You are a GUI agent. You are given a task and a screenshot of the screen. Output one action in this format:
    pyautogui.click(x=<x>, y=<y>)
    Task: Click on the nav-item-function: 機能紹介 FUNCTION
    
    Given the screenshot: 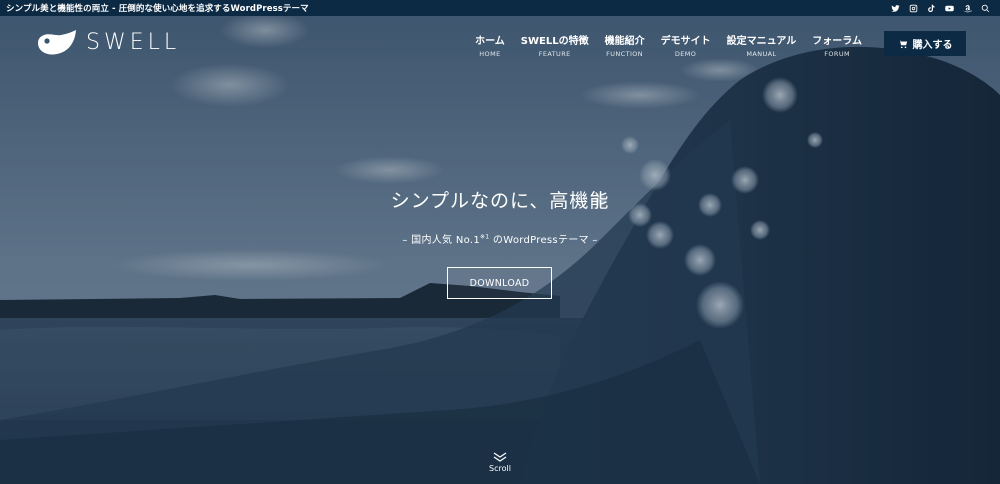 What is the action you would take?
    pyautogui.click(x=625, y=45)
    